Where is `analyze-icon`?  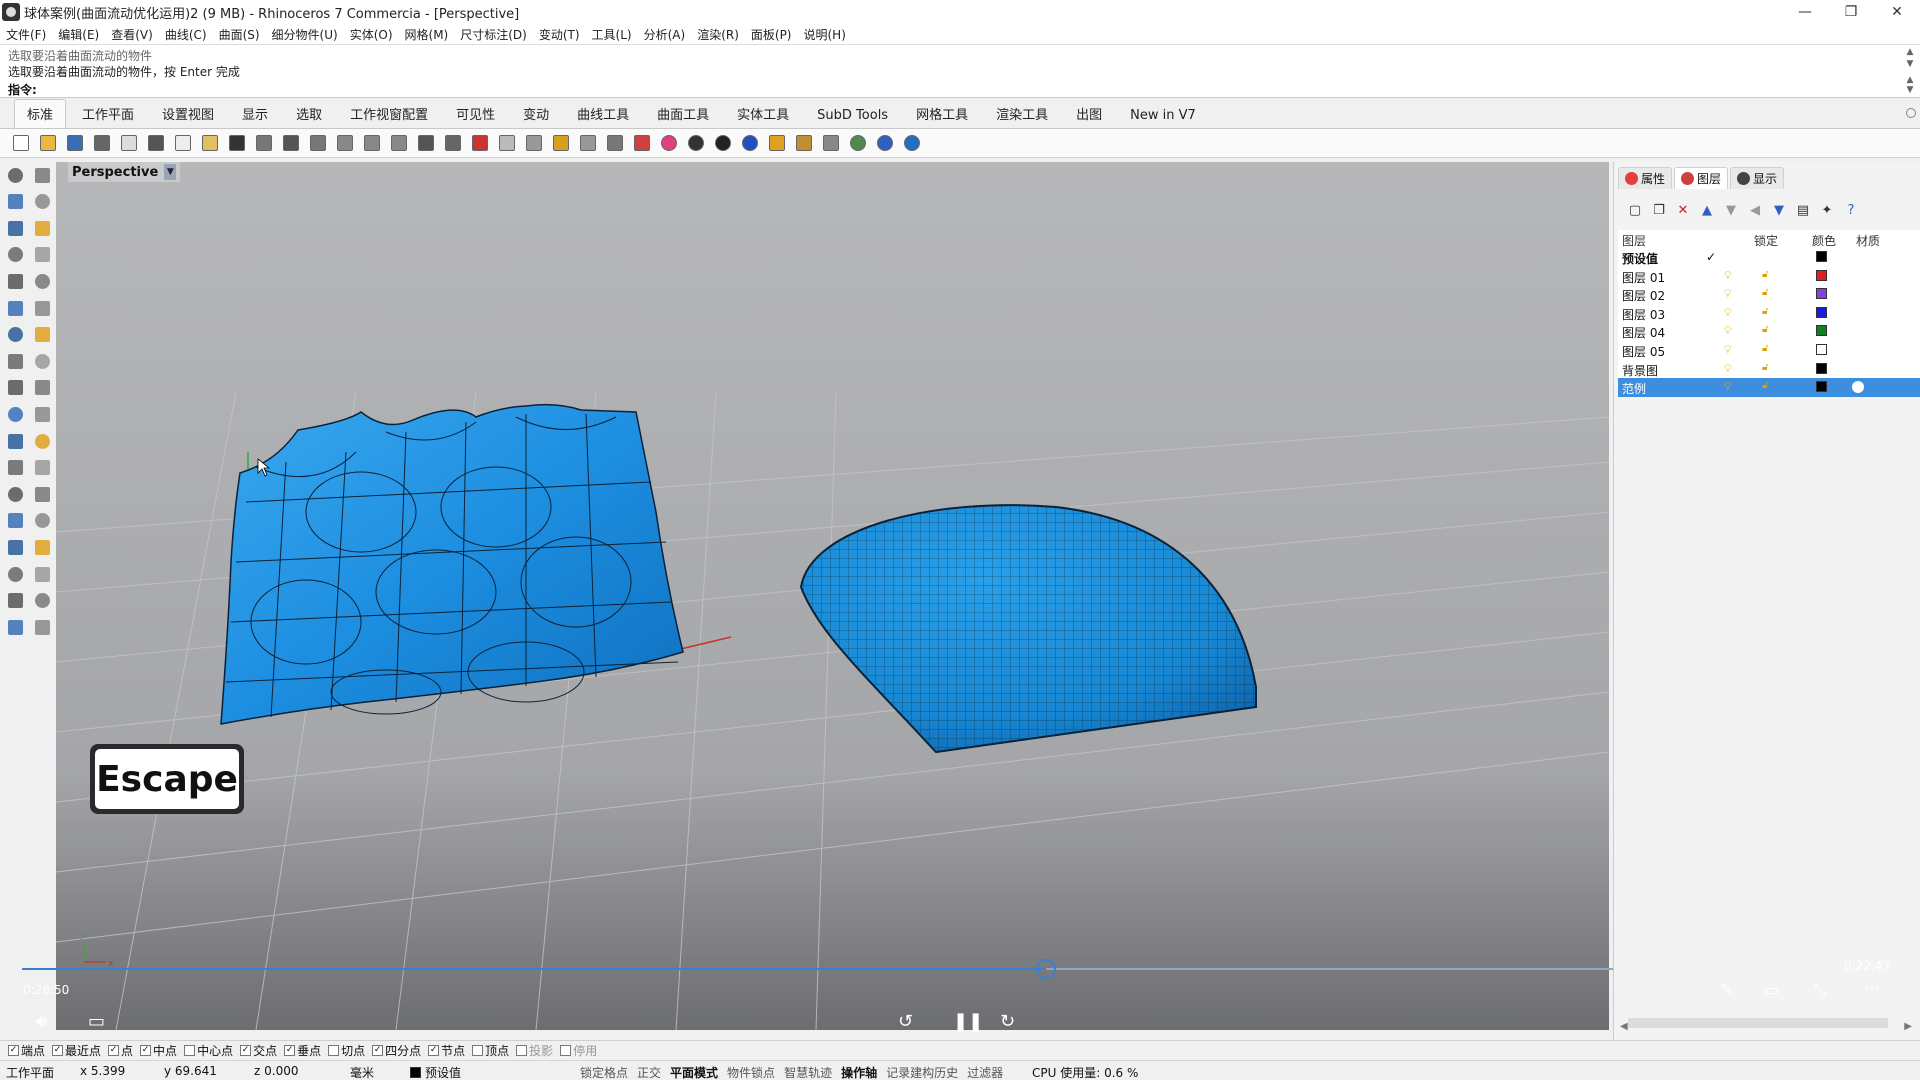
analyze-icon is located at coordinates (15, 601).